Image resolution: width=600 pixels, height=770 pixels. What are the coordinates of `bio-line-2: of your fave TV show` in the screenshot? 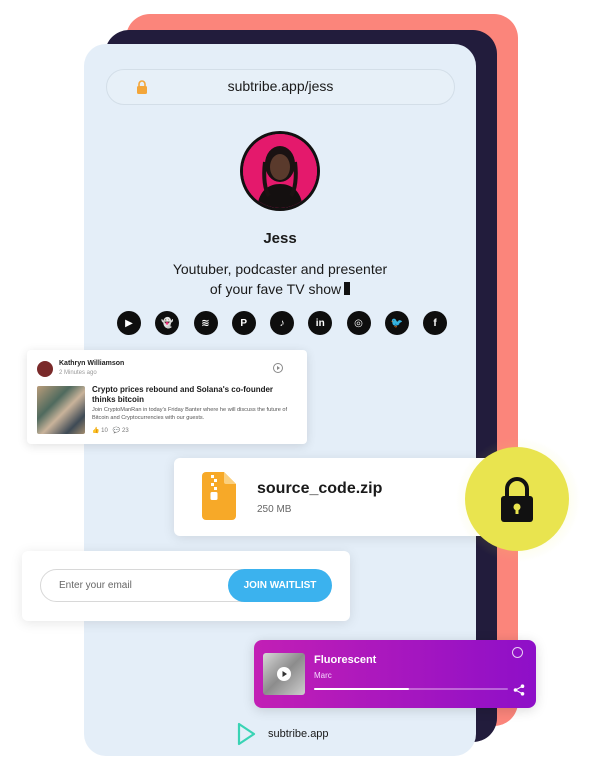 It's located at (275, 289).